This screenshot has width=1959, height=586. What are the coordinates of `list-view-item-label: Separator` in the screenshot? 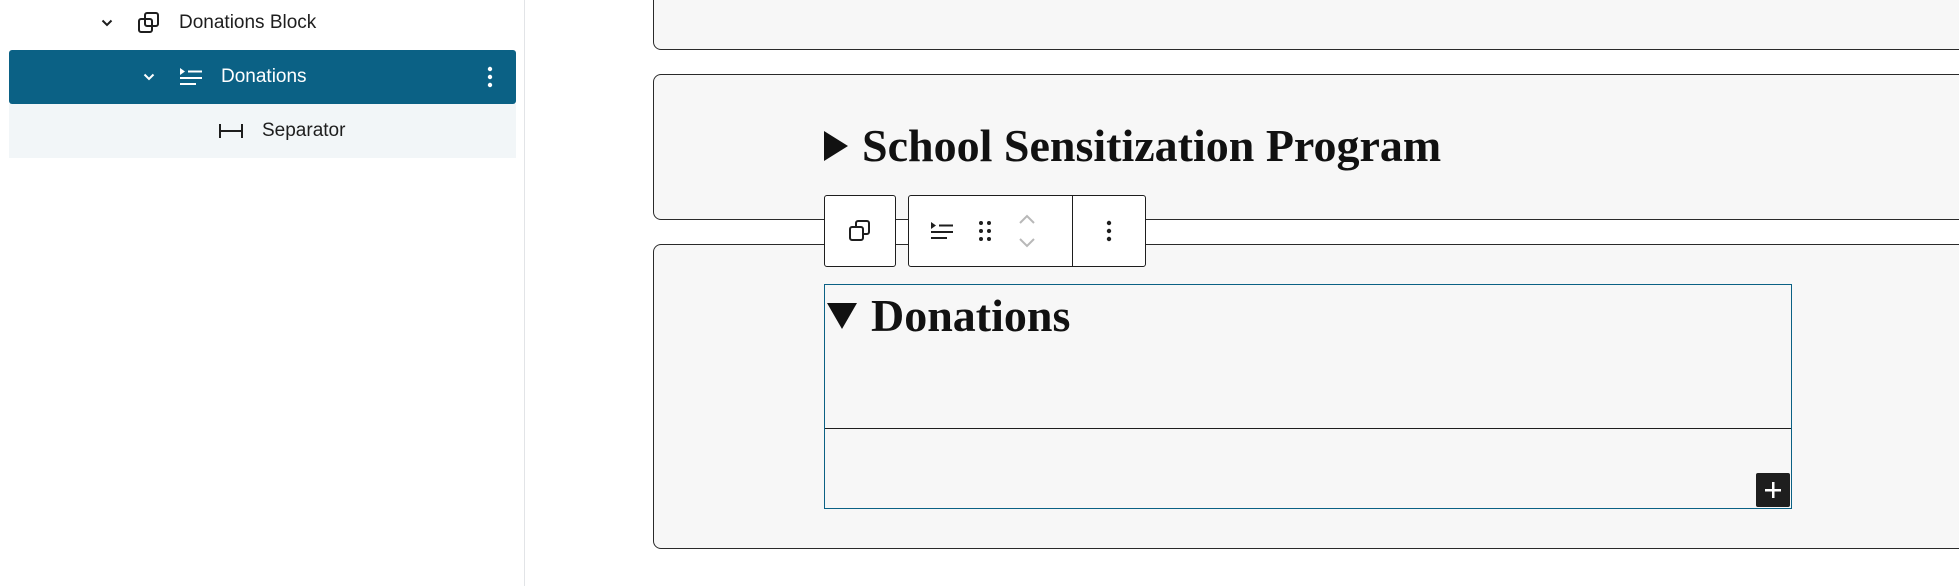 It's located at (304, 130).